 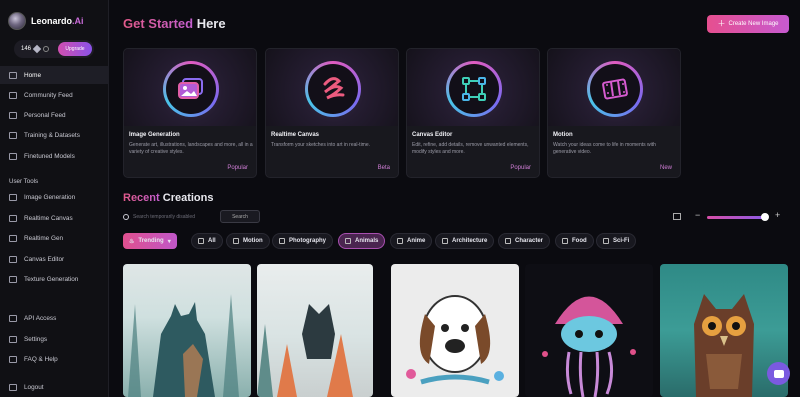 What do you see at coordinates (253, 241) in the screenshot?
I see `filter-label: Motion` at bounding box center [253, 241].